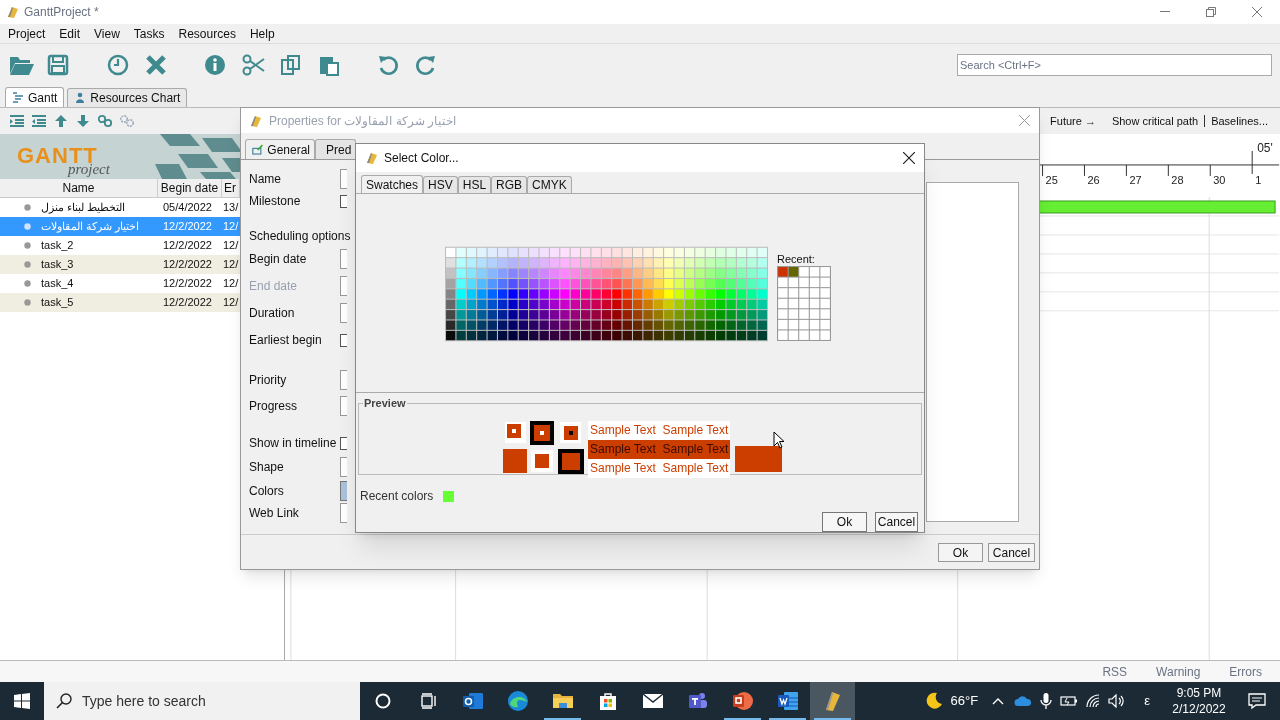  I want to click on color-mode-tab: RGB, so click(509, 184).